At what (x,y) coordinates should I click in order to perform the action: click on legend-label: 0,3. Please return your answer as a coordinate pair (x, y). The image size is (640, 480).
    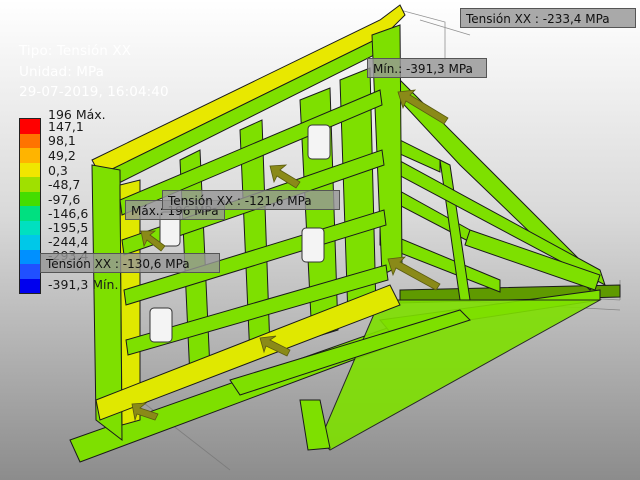
    Looking at the image, I should click on (58, 170).